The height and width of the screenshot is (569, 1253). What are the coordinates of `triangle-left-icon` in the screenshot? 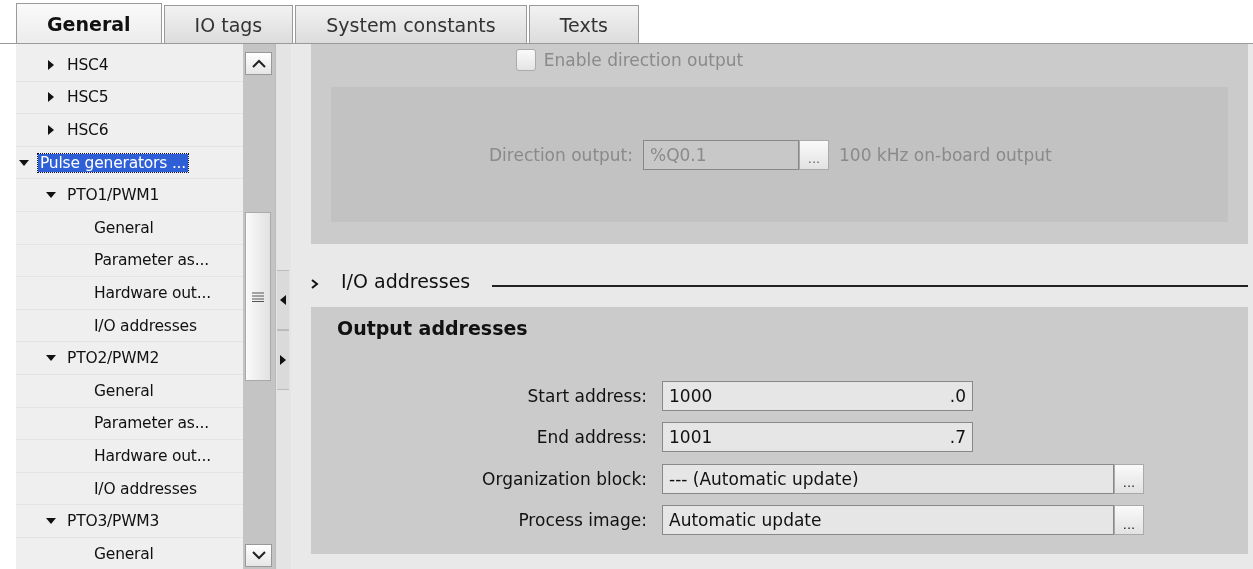 It's located at (283, 300).